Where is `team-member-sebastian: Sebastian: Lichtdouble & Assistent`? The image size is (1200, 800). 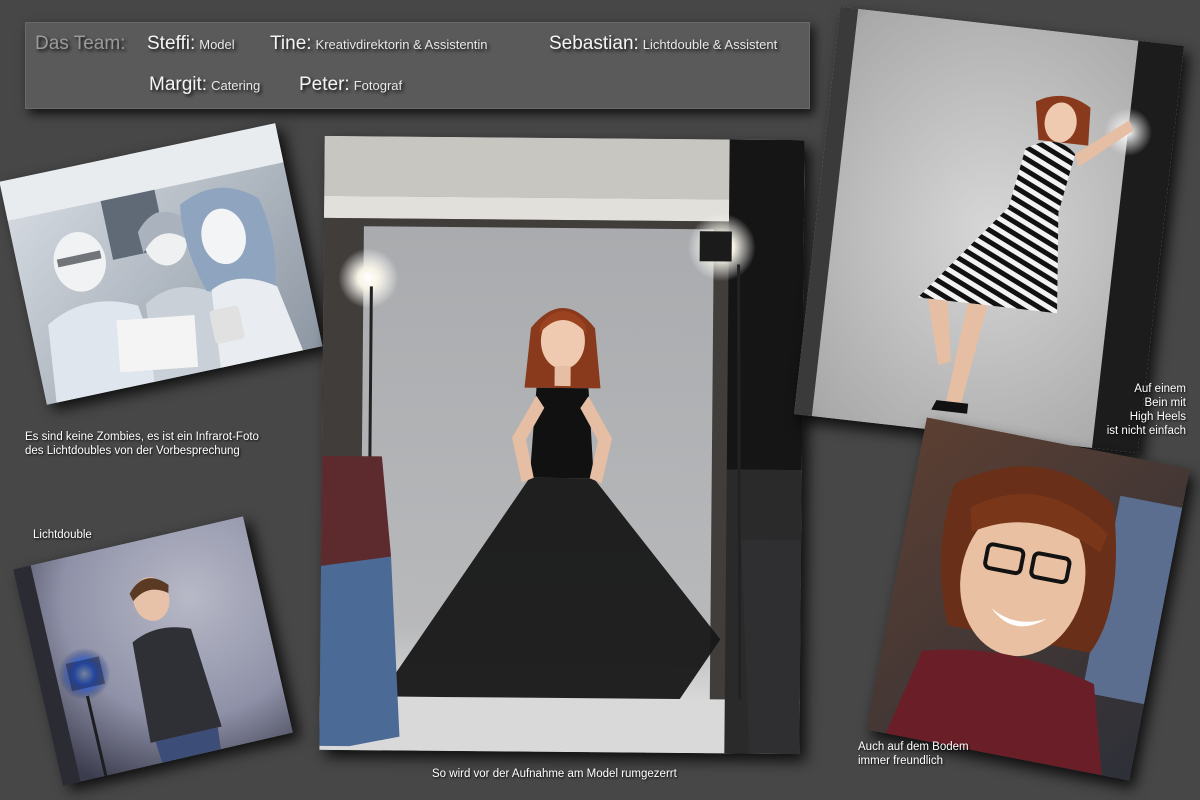
team-member-sebastian: Sebastian: Lichtdouble & Assistent is located at coordinates (663, 44).